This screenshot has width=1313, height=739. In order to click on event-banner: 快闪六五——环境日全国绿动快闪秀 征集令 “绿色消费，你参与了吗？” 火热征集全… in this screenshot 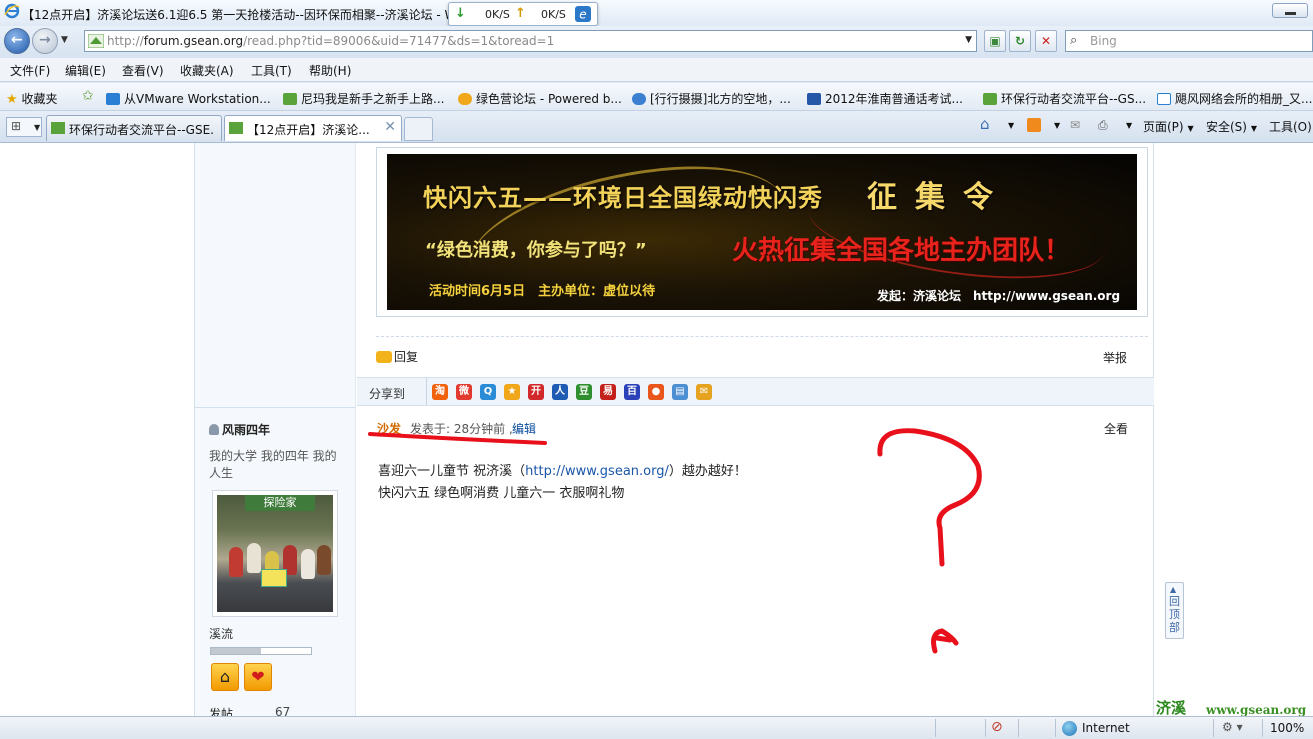, I will do `click(762, 232)`.